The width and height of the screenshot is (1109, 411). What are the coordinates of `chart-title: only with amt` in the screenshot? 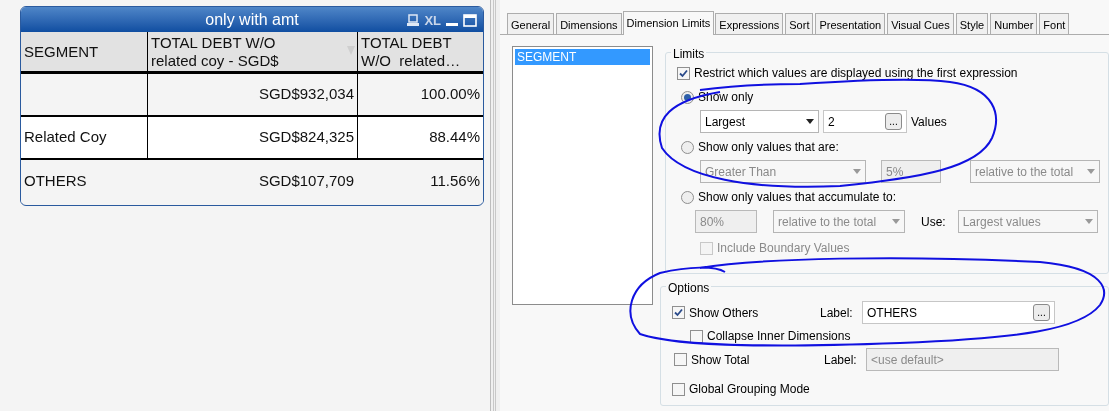 It's located at (252, 19).